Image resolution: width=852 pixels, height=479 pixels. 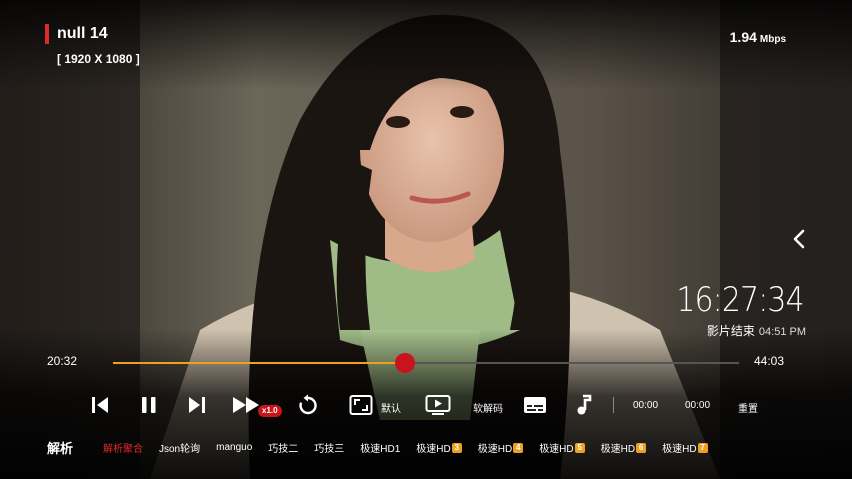 What do you see at coordinates (380, 447) in the screenshot?
I see `parse-source-item: 极速HD1` at bounding box center [380, 447].